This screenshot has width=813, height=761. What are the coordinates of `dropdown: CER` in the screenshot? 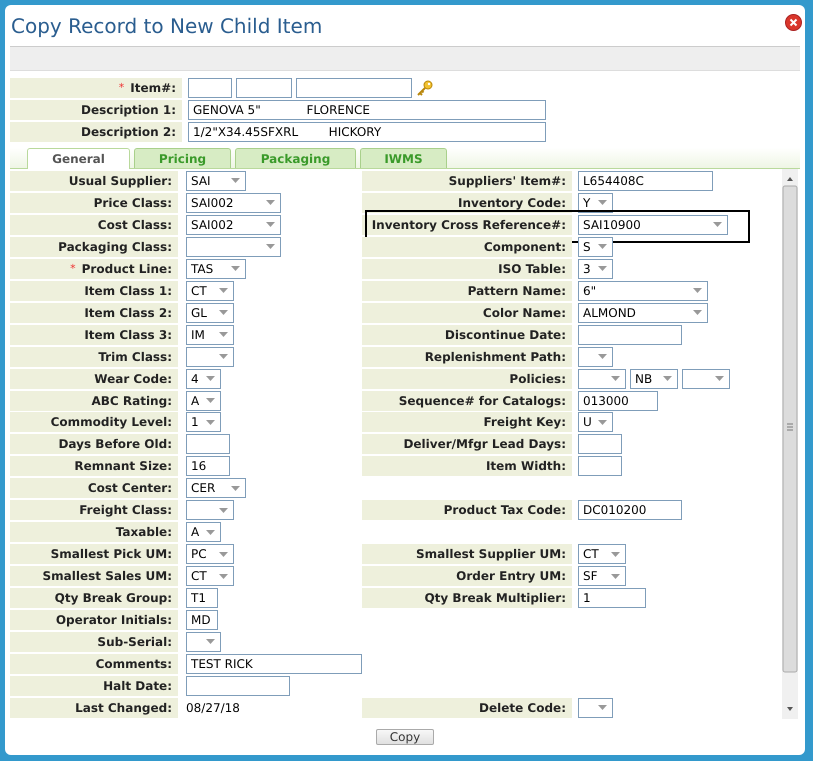 It's located at (216, 488).